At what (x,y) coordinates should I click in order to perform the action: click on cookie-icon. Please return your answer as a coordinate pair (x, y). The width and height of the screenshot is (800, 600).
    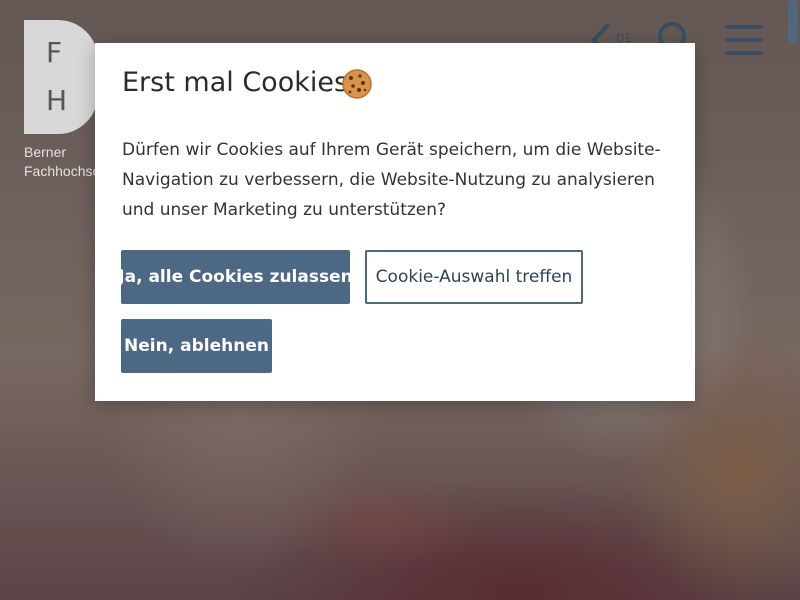
    Looking at the image, I should click on (357, 84).